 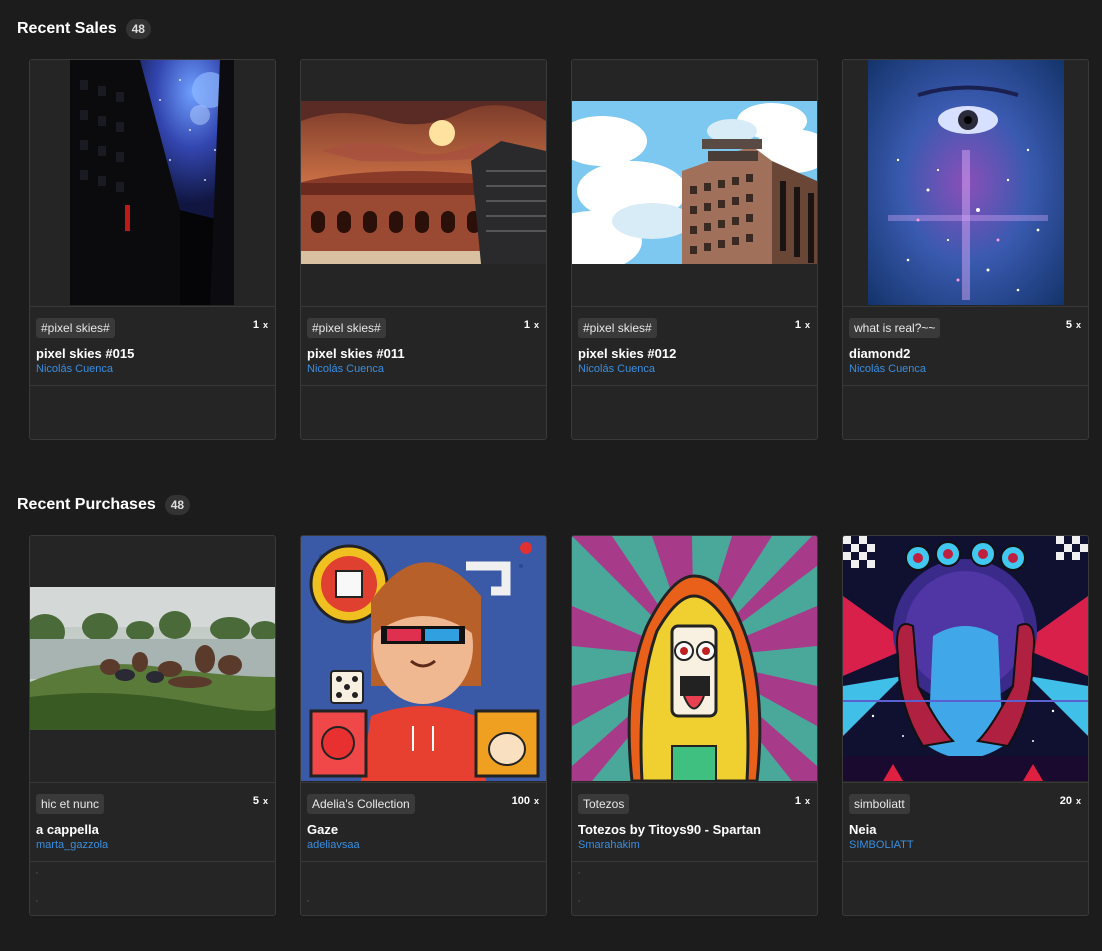 I want to click on purchase-card-3-edition-value: 1, so click(x=797, y=801).